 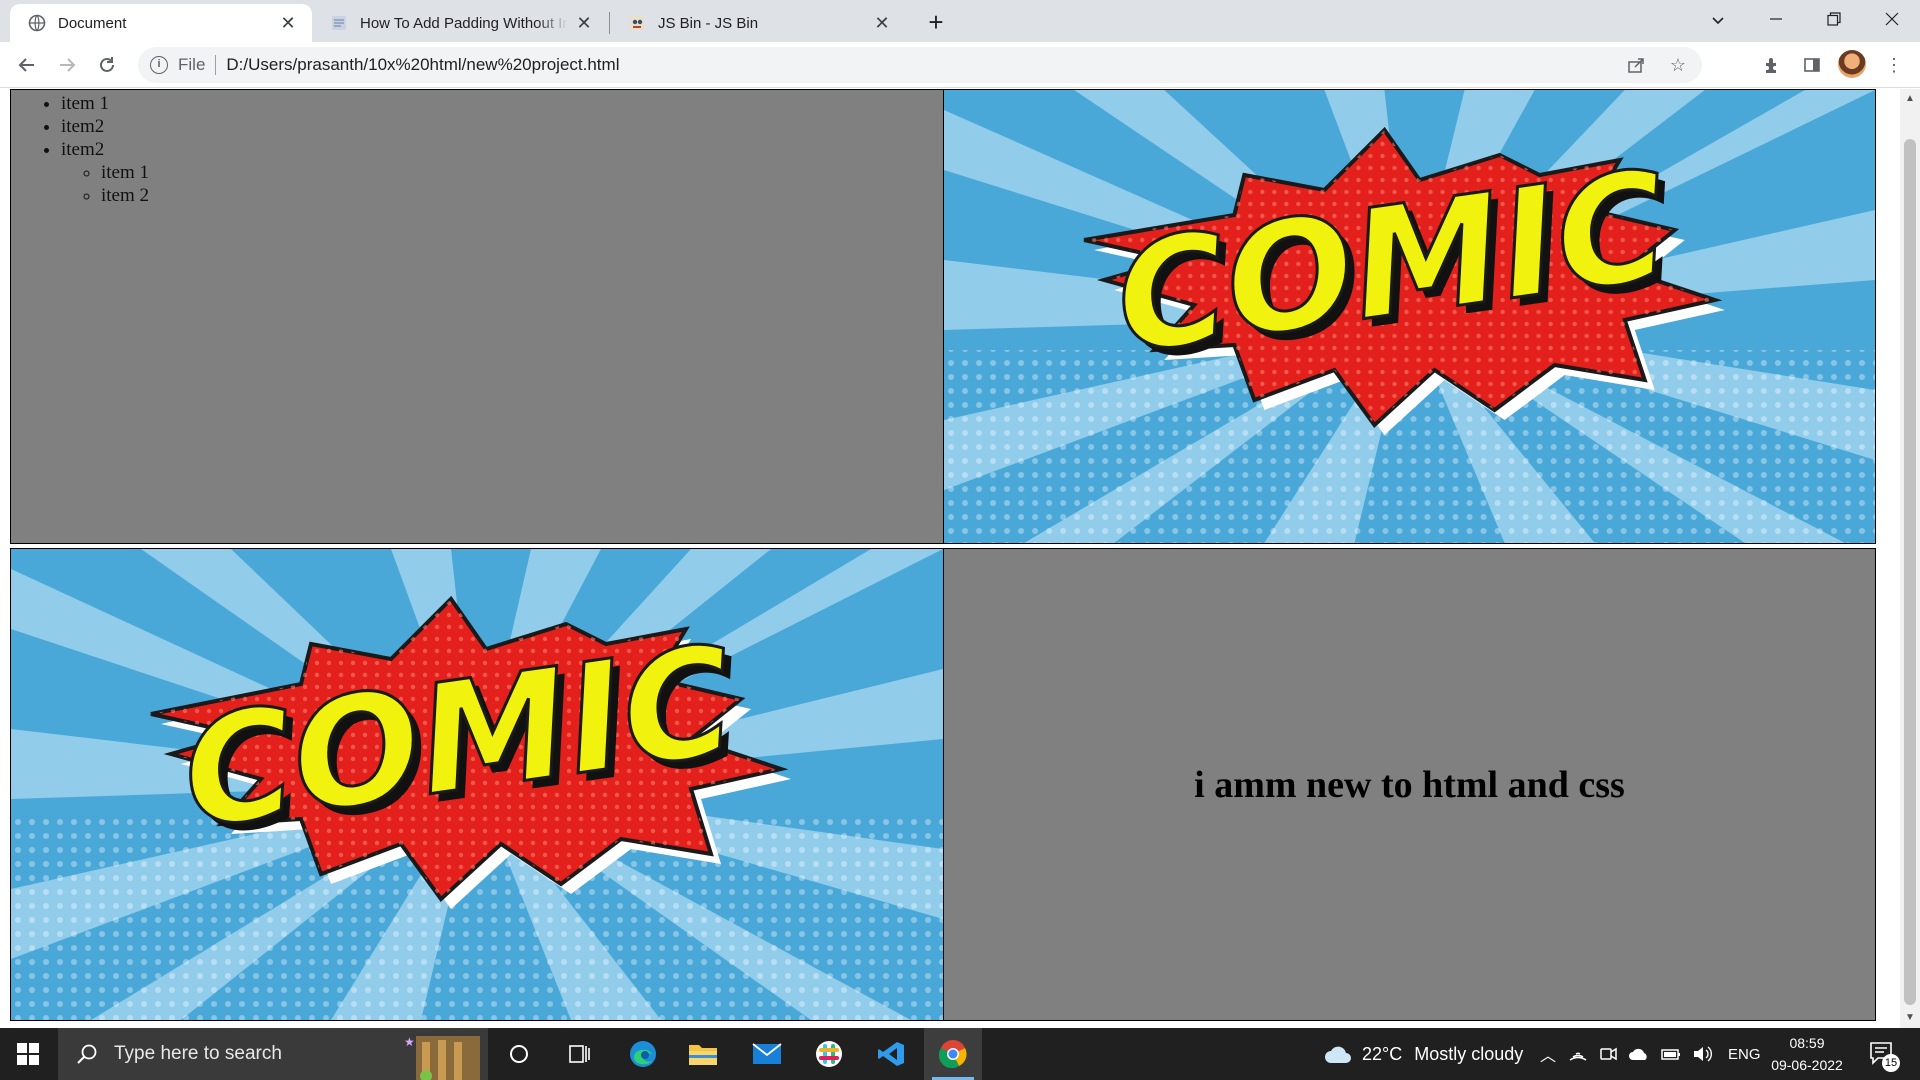 I want to click on scroll-down-icon: ▼, so click(x=1910, y=1018).